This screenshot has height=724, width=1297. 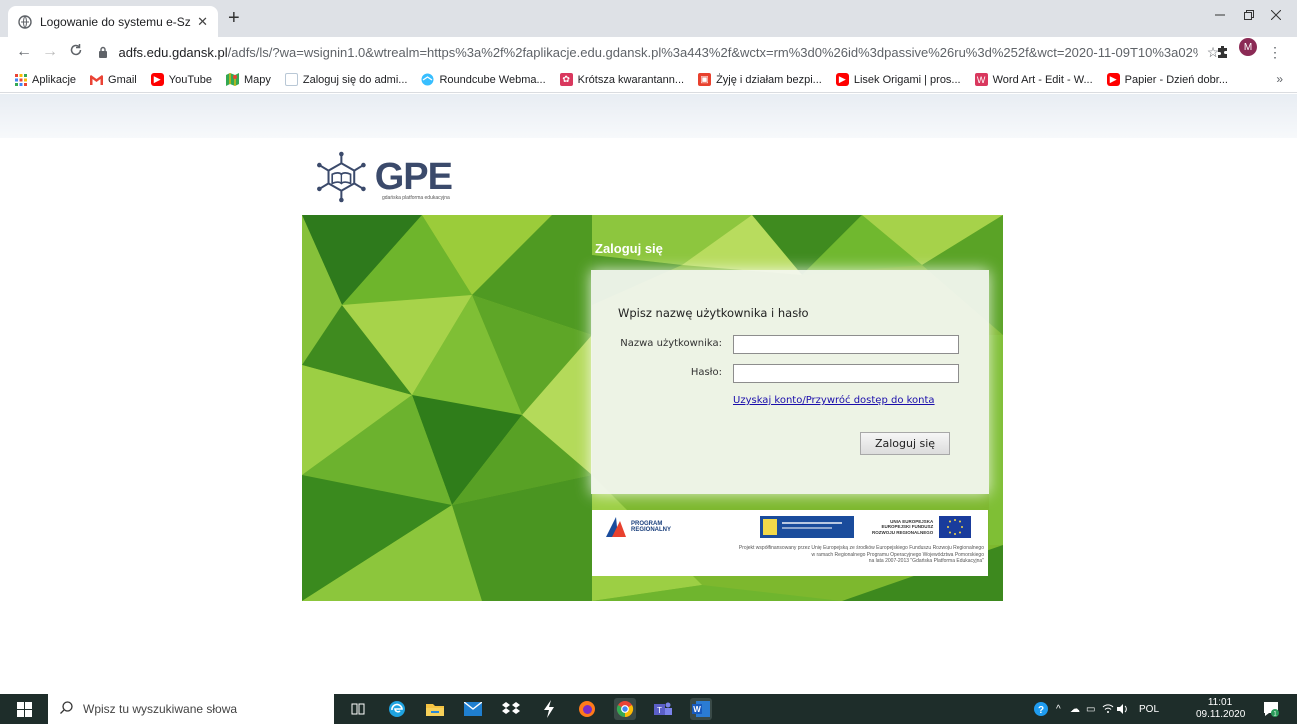 I want to click on page-icon, so click(x=291, y=79).